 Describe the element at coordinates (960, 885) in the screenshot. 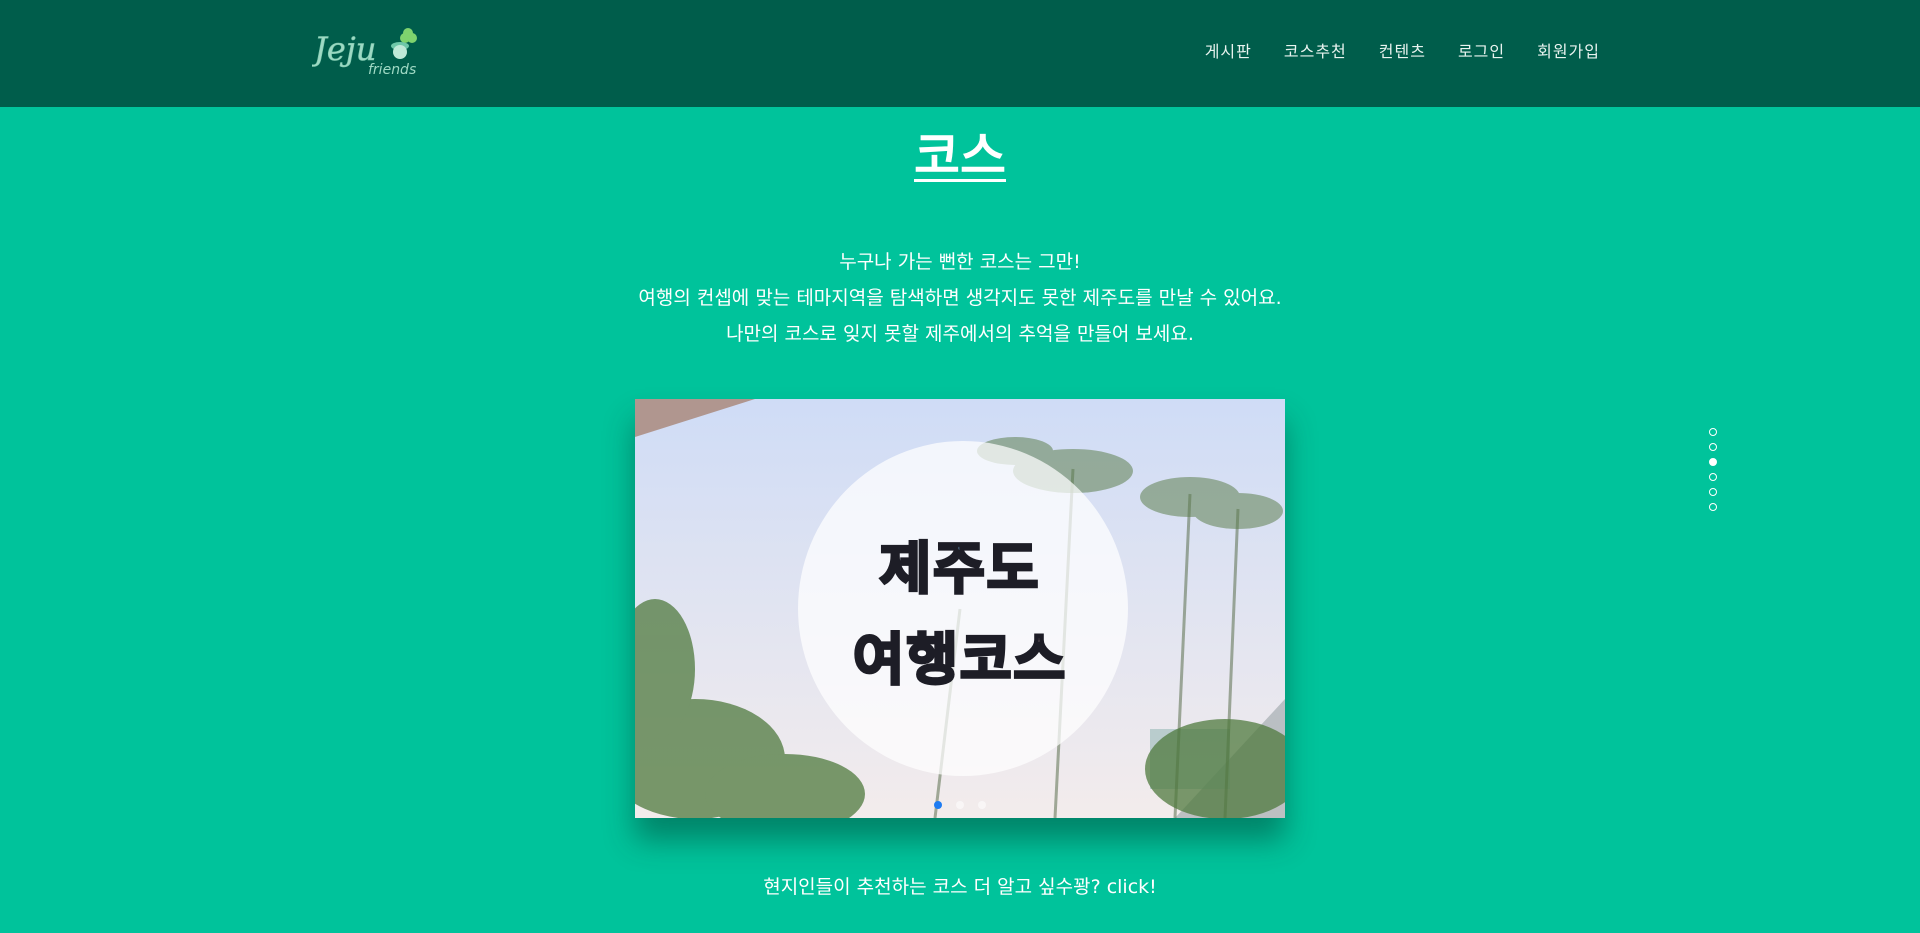

I see `more-courses-link: 현지인들이 추천하는 코스 더 알고 싶수꽝? click!` at that location.